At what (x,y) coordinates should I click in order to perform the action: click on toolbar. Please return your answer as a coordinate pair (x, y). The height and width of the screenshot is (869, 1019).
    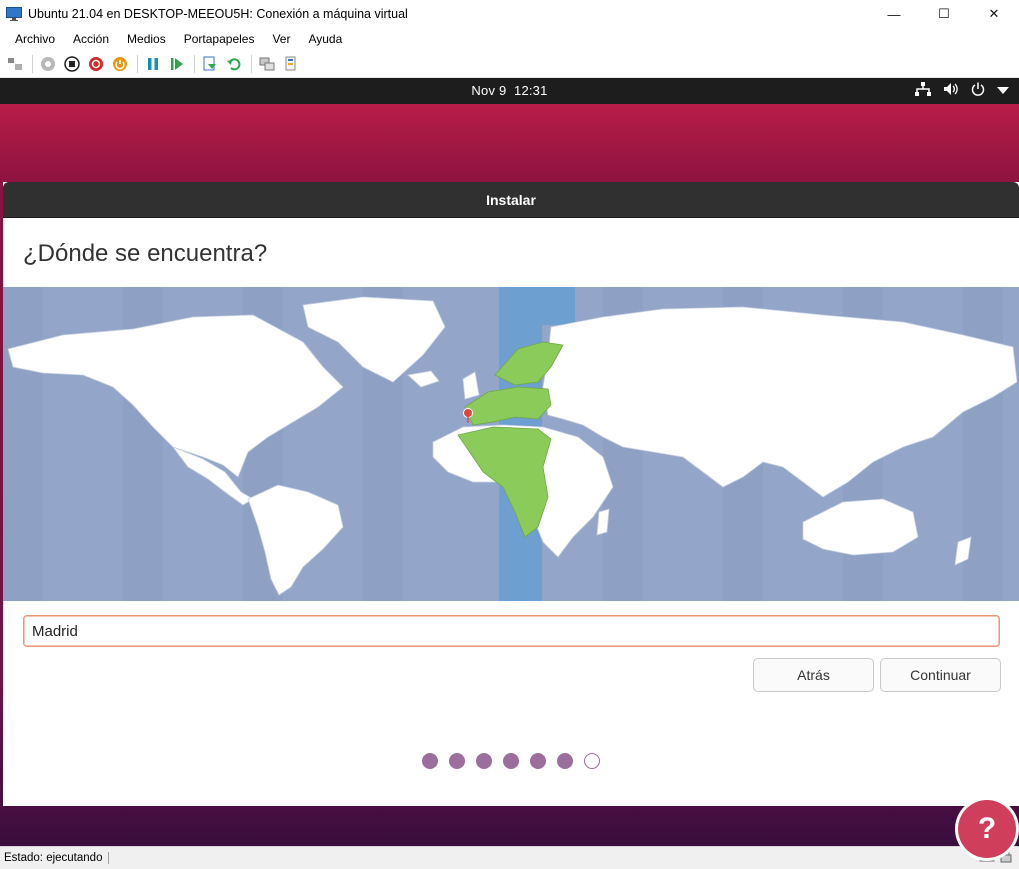
    Looking at the image, I should click on (509, 64).